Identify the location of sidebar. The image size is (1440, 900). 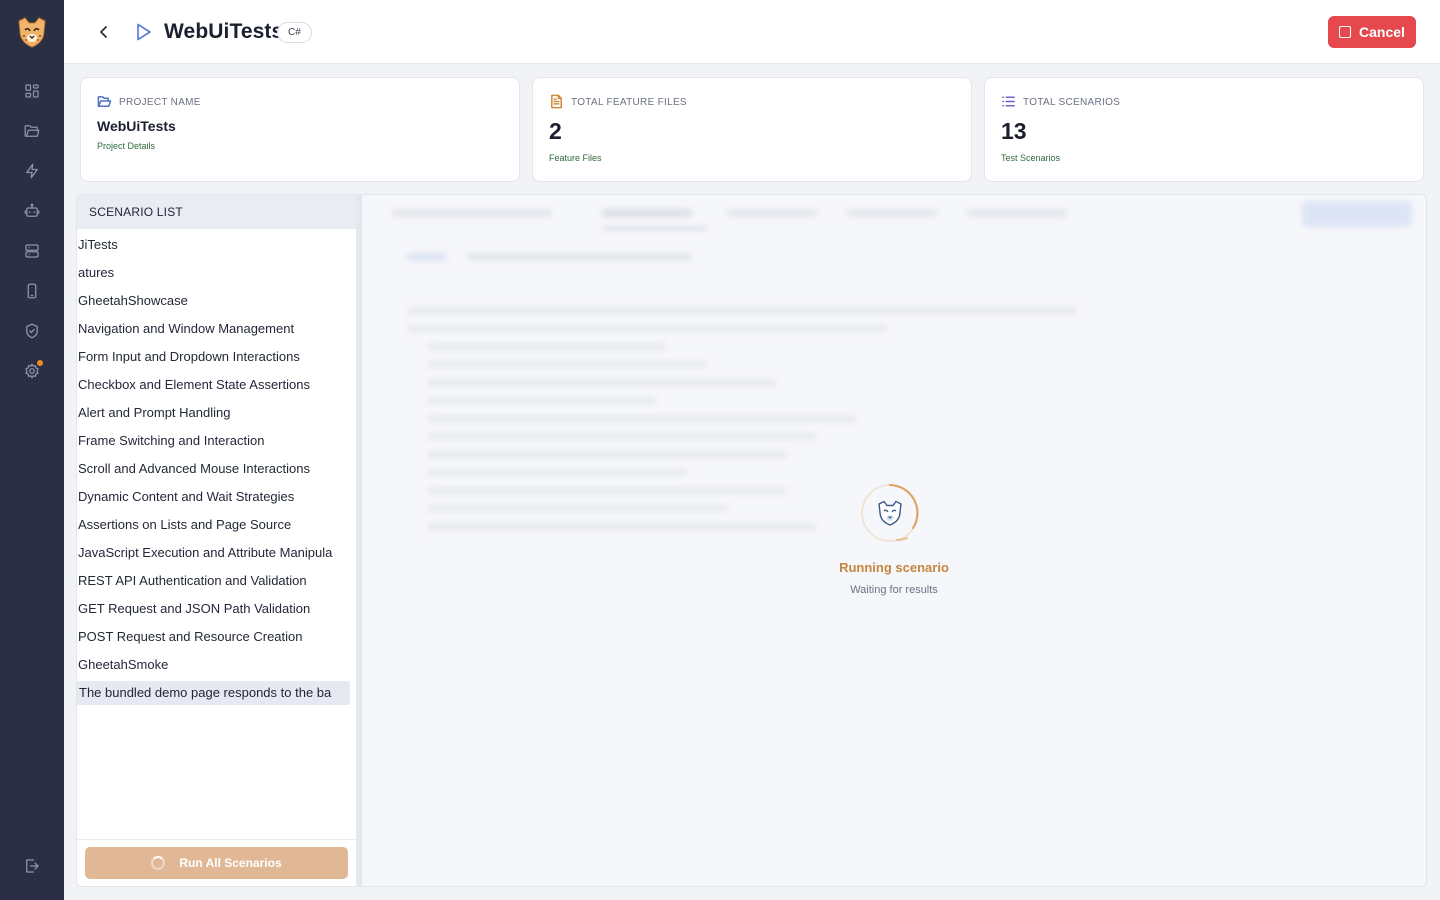
(32, 450).